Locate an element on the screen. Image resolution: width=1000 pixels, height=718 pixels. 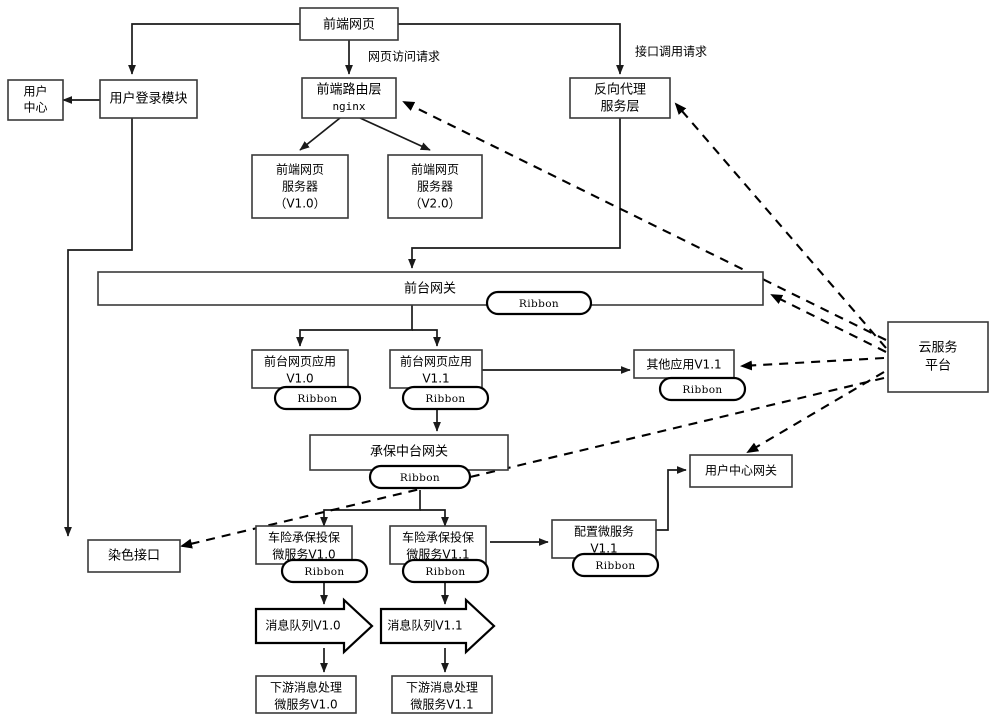
auto-ins-v10-line1: 车险承保投保 is located at coordinates (304, 537).